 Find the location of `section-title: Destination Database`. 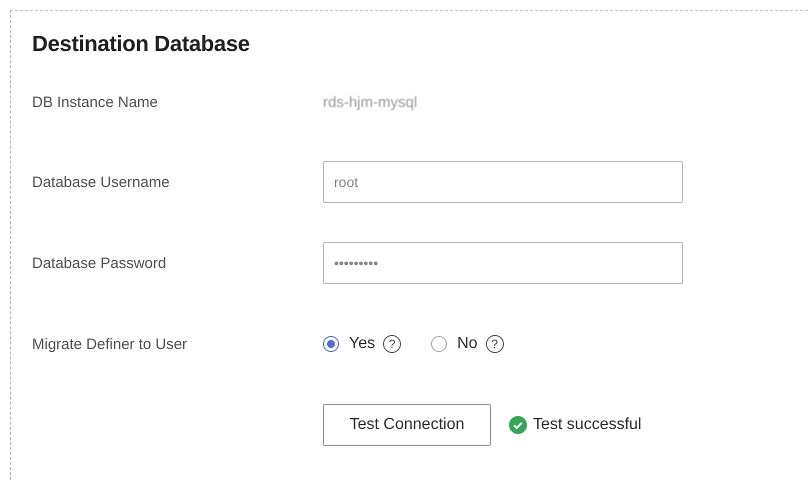

section-title: Destination Database is located at coordinates (141, 44).